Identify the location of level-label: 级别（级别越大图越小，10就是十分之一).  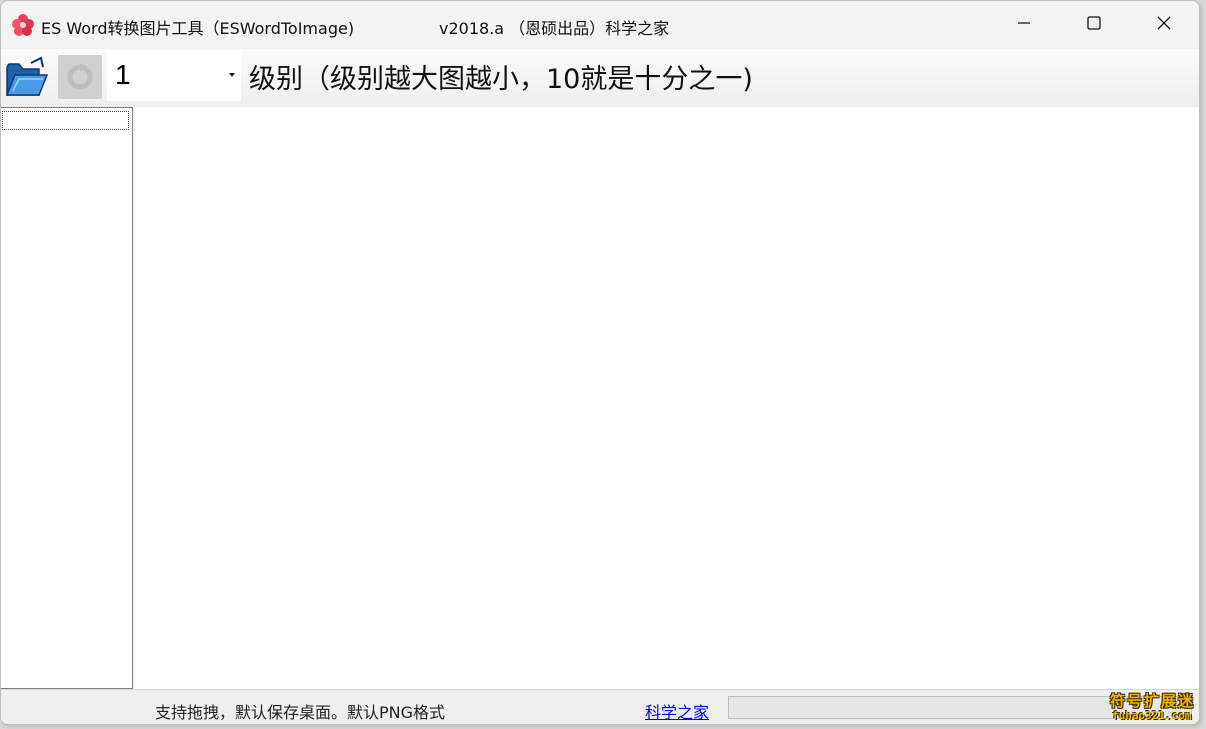
(501, 79).